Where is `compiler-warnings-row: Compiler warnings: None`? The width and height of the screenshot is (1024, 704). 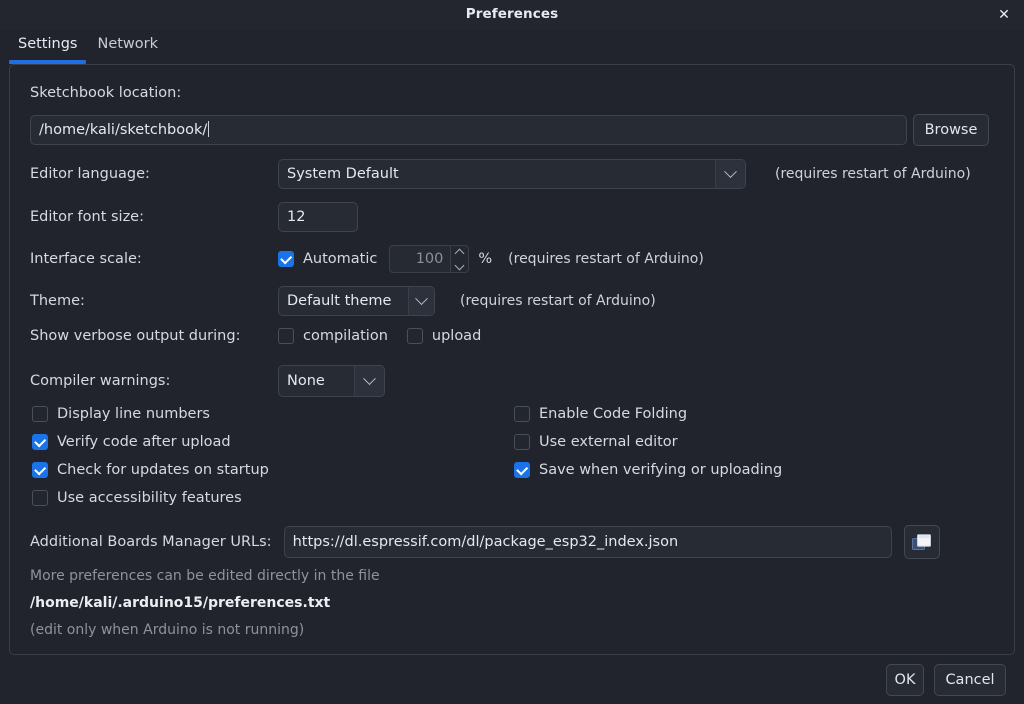
compiler-warnings-row: Compiler warnings: None is located at coordinates (207, 381).